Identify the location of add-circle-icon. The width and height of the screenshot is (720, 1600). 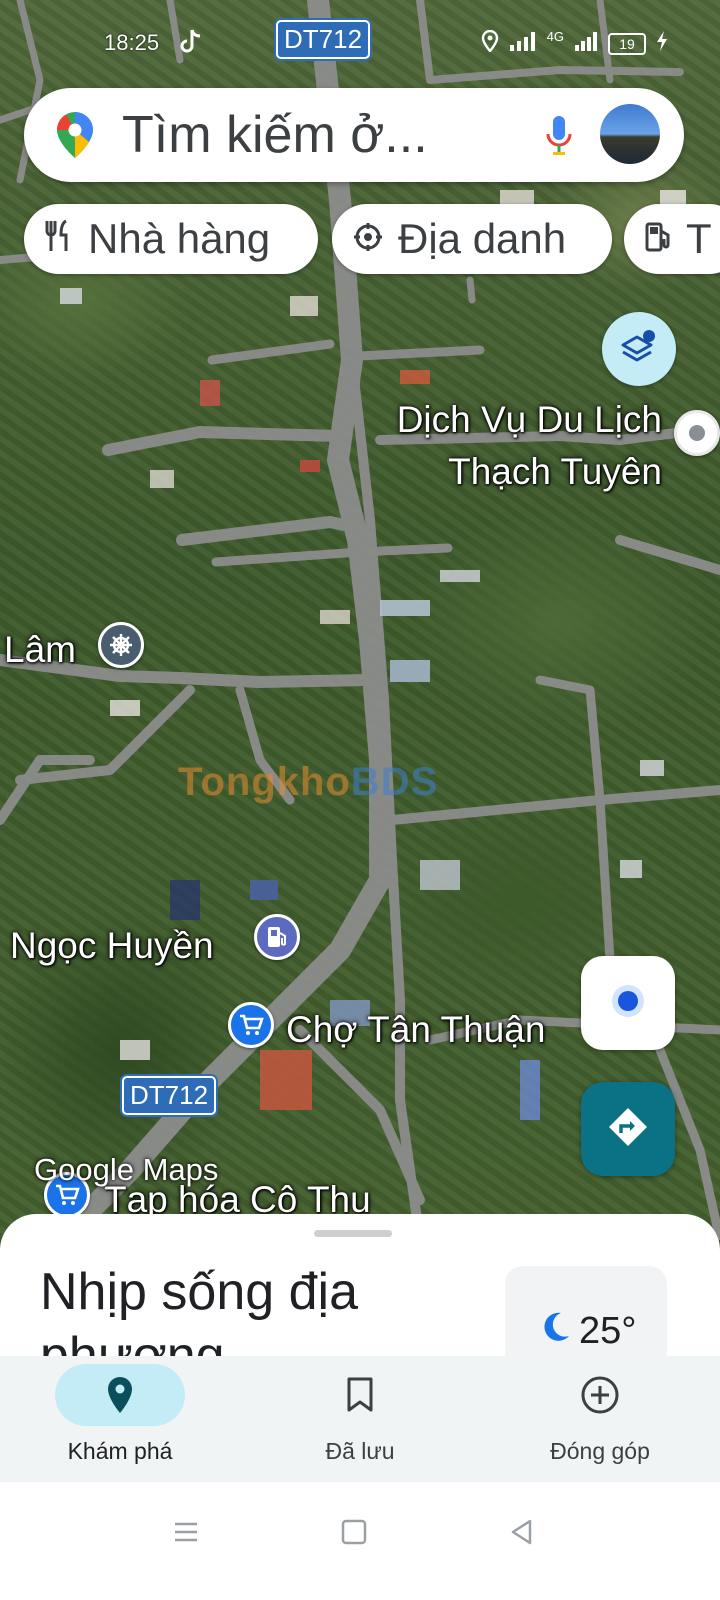
(600, 1395).